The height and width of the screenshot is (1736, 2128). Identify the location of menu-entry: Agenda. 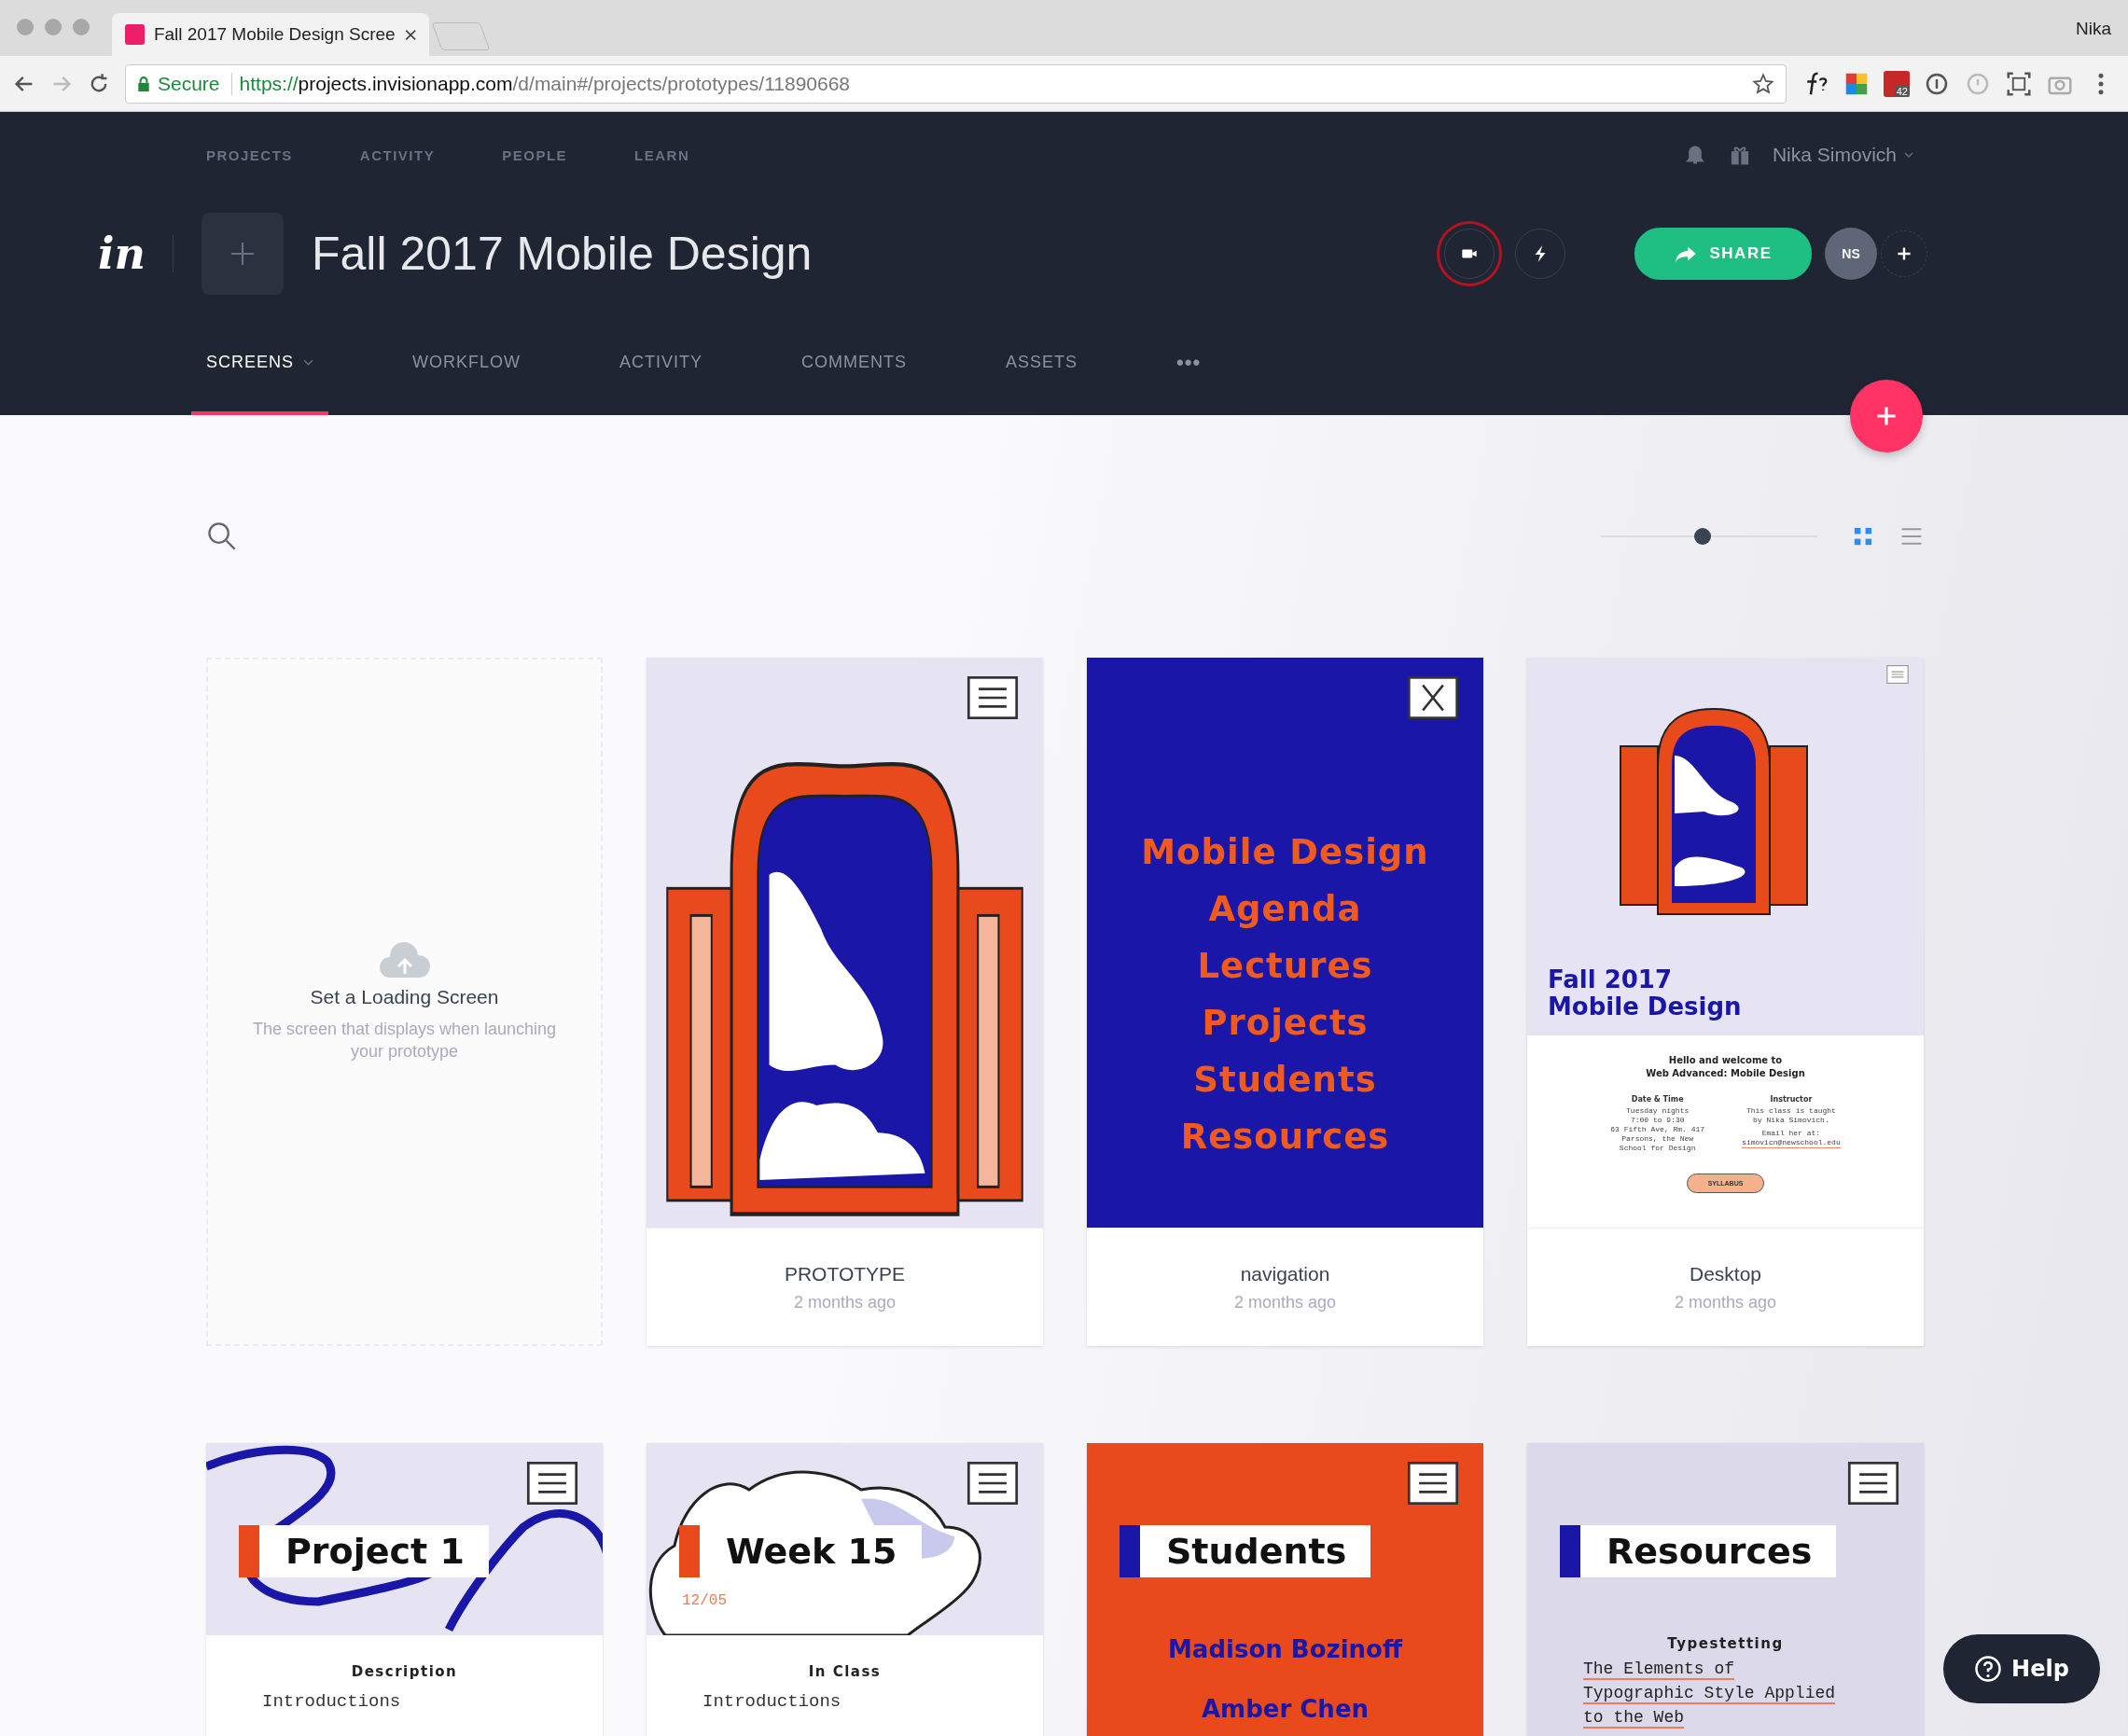
(1285, 908).